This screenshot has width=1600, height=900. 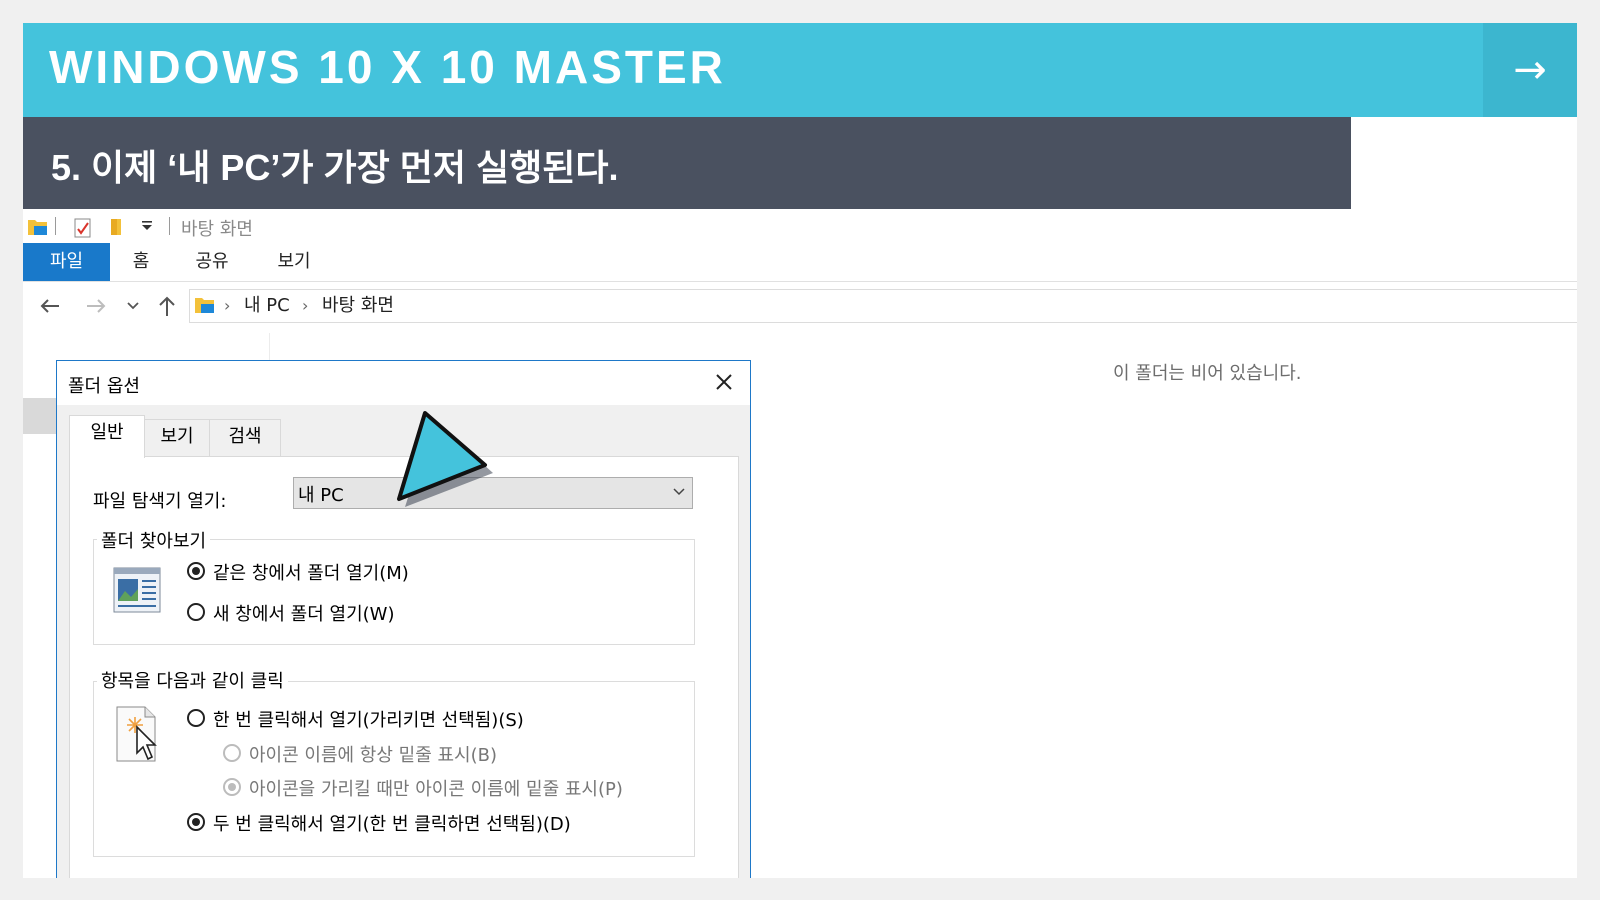 What do you see at coordinates (137, 590) in the screenshot?
I see `window-layout-icon` at bounding box center [137, 590].